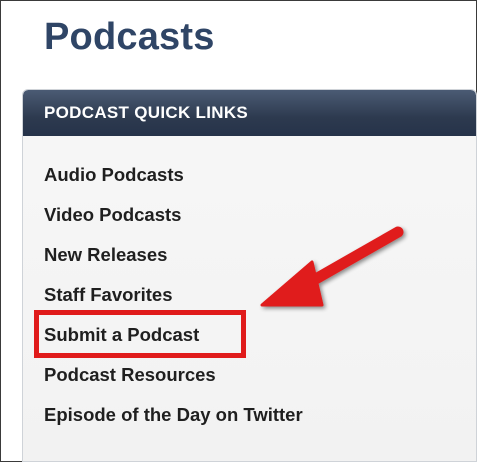 The height and width of the screenshot is (462, 477). I want to click on link-video-podcasts: Video Podcasts, so click(112, 214).